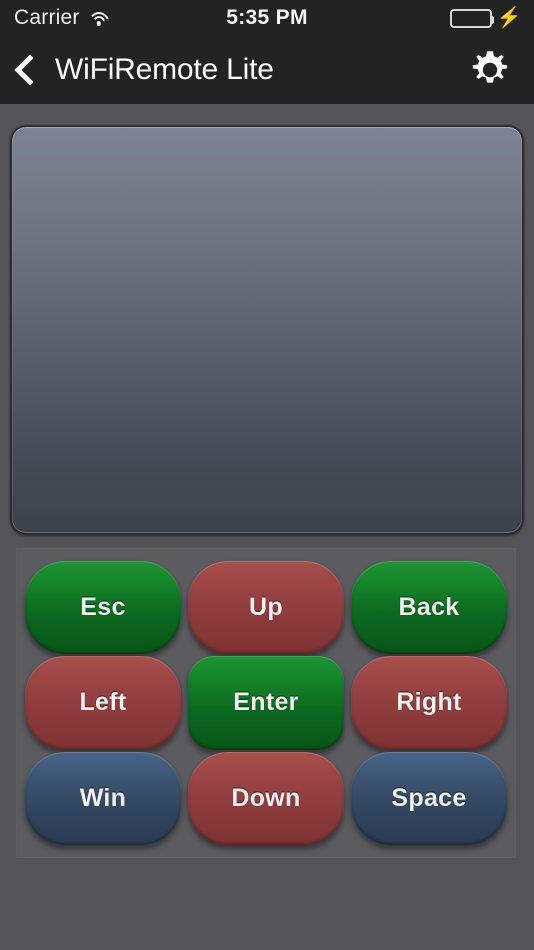 The image size is (534, 950). Describe the element at coordinates (490, 67) in the screenshot. I see `gear-icon` at that location.